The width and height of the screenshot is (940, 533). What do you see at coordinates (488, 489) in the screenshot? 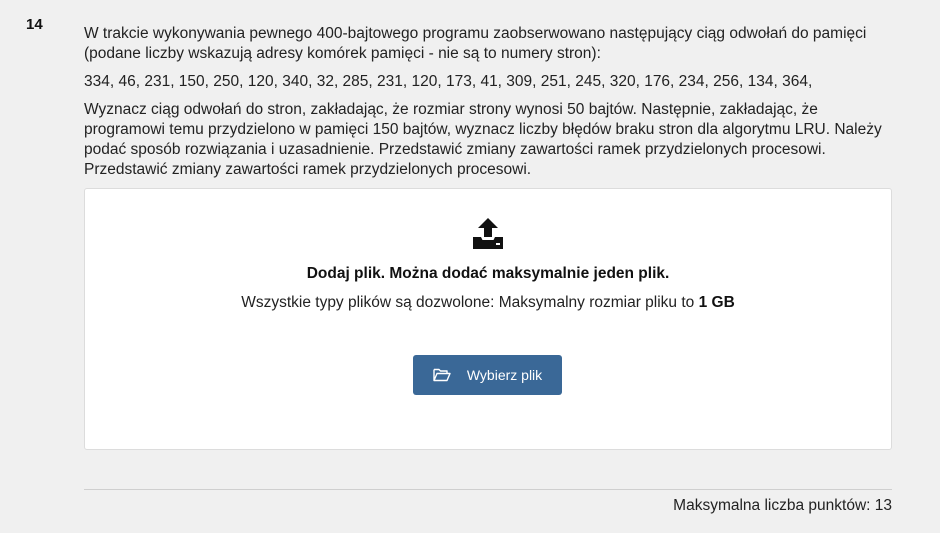
I see `divider` at bounding box center [488, 489].